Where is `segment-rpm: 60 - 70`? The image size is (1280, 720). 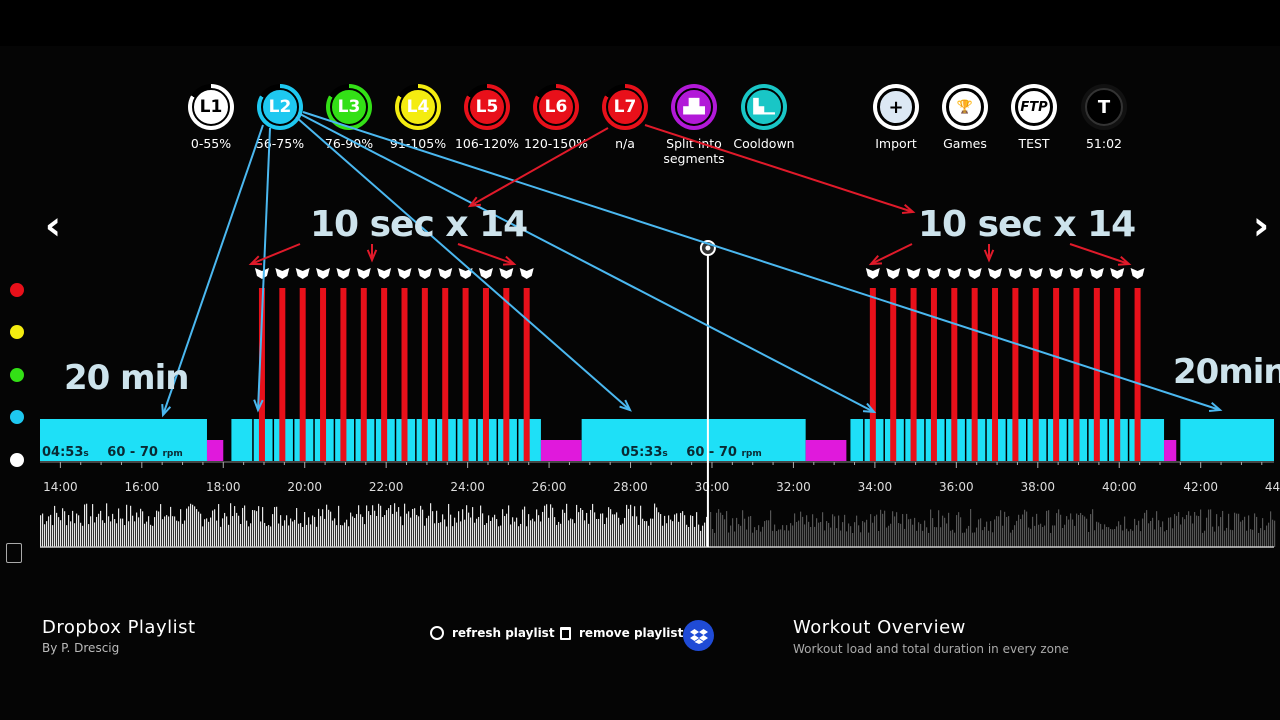 segment-rpm: 60 - 70 is located at coordinates (711, 452).